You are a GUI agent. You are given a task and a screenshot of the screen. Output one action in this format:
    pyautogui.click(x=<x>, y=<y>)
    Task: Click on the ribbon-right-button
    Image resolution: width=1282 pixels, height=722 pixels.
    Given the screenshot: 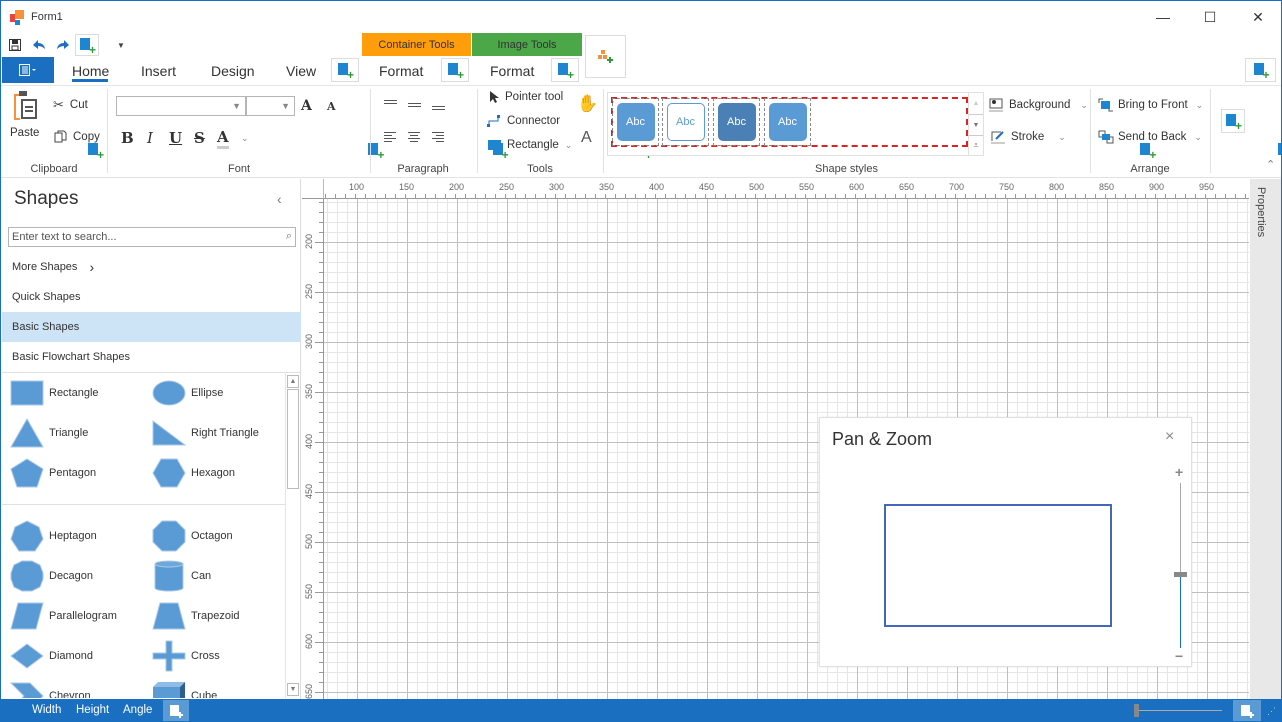 What is the action you would take?
    pyautogui.click(x=1260, y=70)
    